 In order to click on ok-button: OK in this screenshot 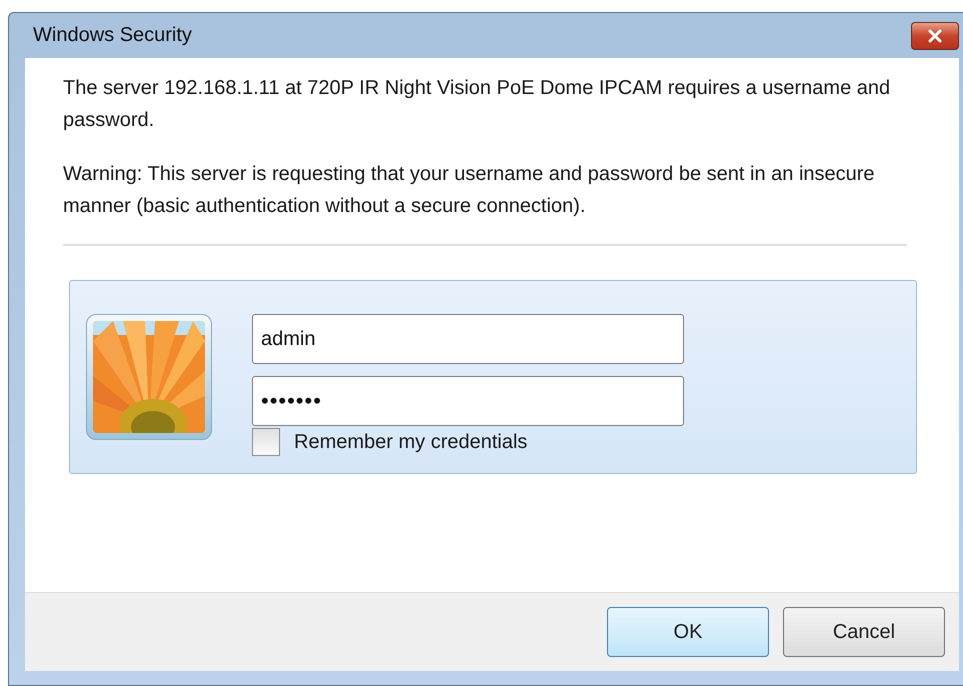, I will do `click(688, 632)`.